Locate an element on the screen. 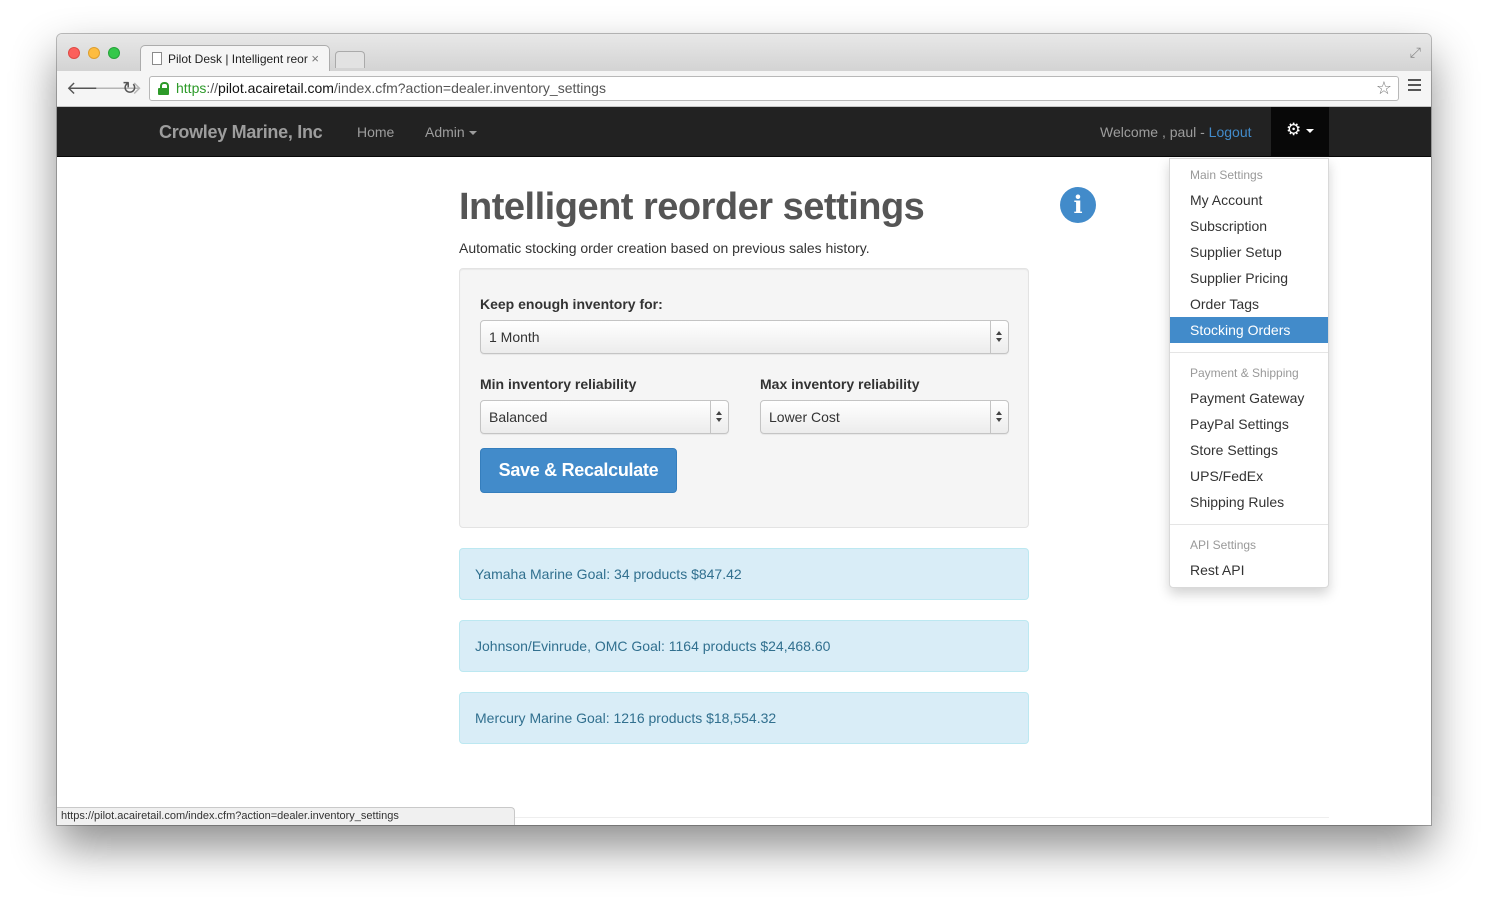 The height and width of the screenshot is (904, 1488). welcome-label: Welcome , paul - is located at coordinates (1154, 132).